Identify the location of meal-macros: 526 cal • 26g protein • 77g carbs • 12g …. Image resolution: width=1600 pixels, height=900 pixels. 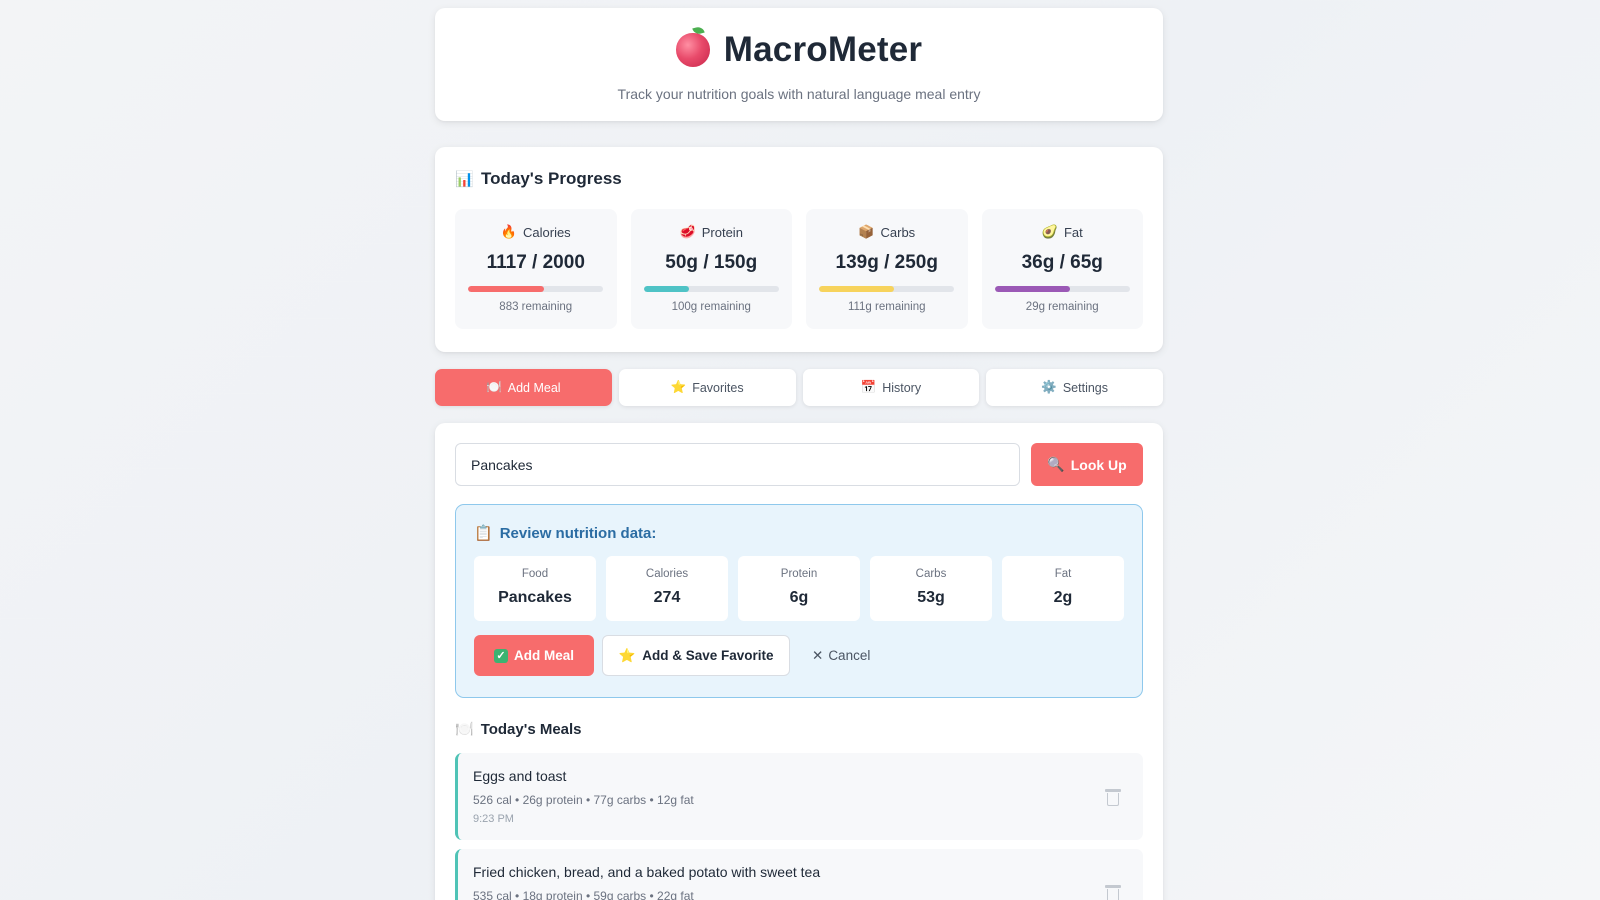
(583, 800).